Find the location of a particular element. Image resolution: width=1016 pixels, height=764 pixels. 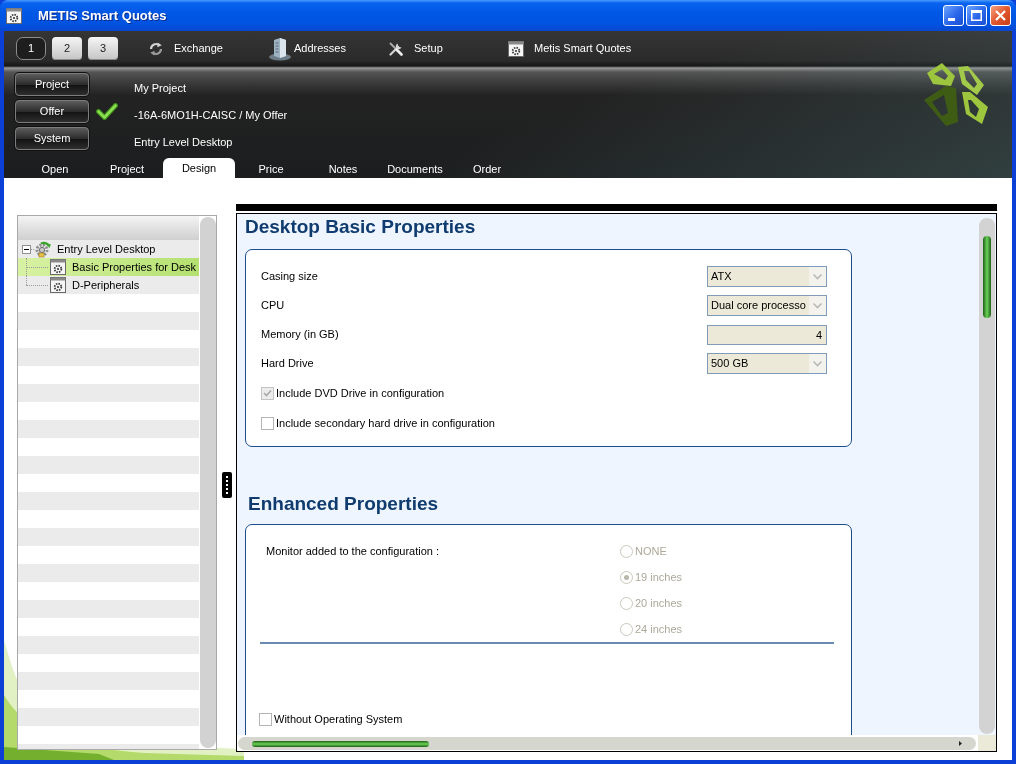

field-label: Memory (in GB) is located at coordinates (300, 335).